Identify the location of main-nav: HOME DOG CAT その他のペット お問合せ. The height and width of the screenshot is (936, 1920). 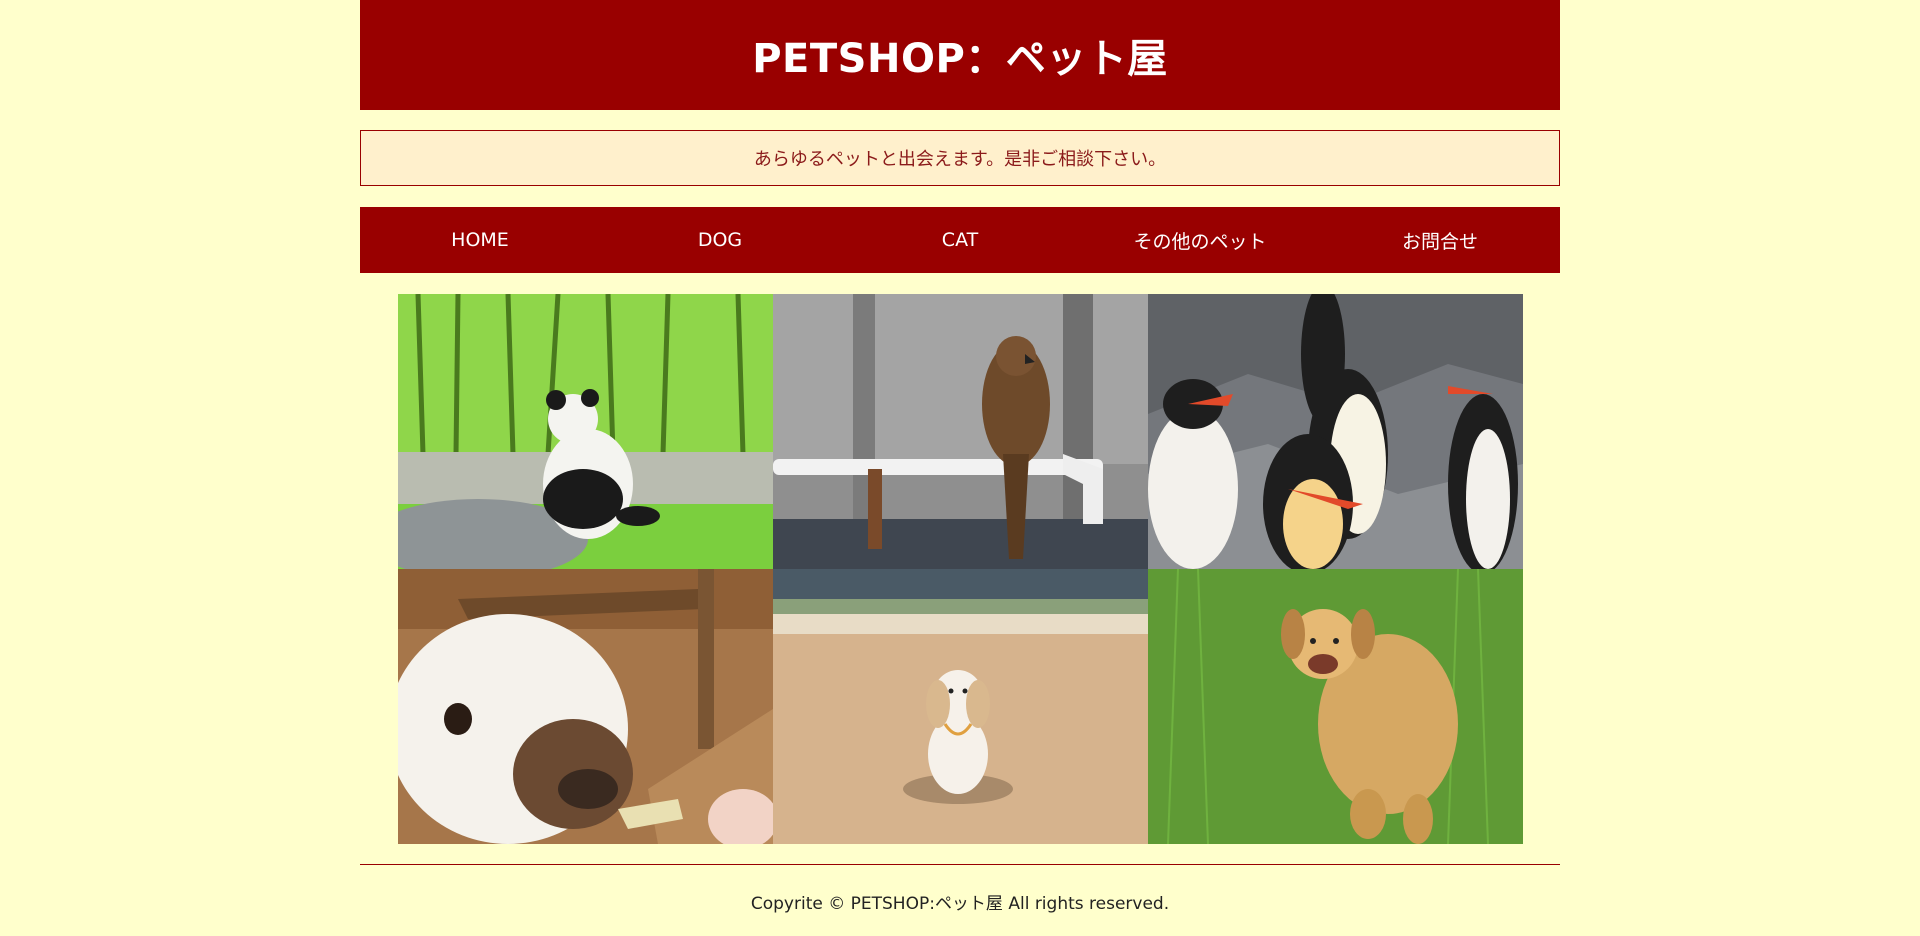
(960, 240).